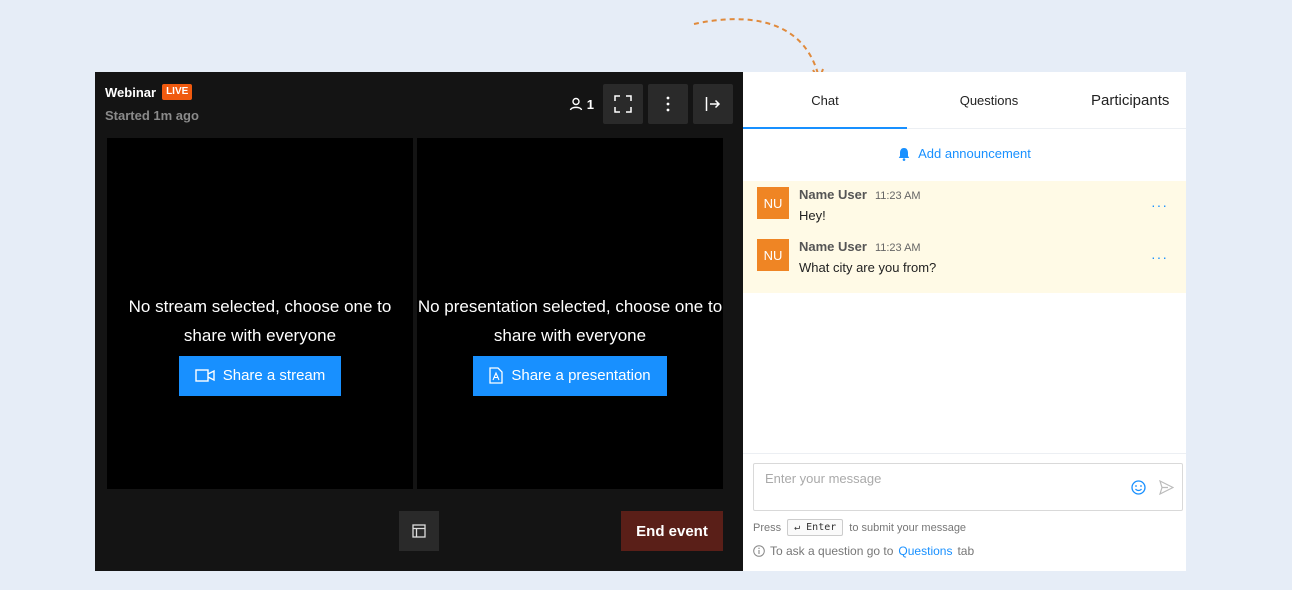 This screenshot has width=1292, height=590. Describe the element at coordinates (767, 527) in the screenshot. I see `hint-press: Press` at that location.